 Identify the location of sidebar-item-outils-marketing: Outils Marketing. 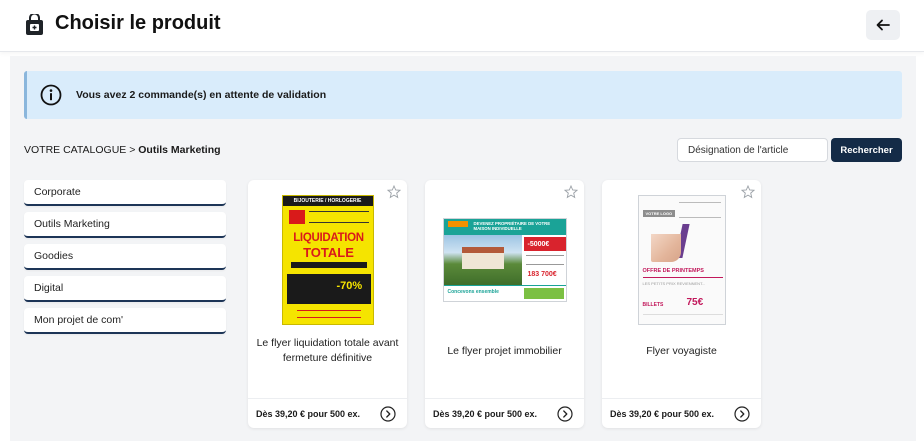
(125, 225).